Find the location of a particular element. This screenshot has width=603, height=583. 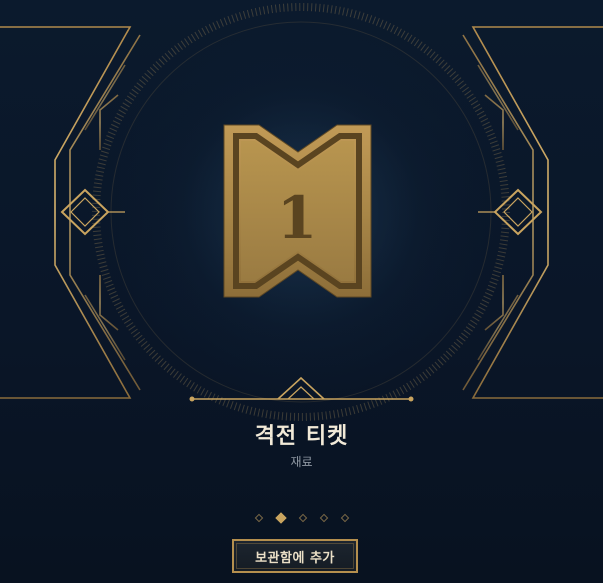

page-indicator is located at coordinates (301, 518).